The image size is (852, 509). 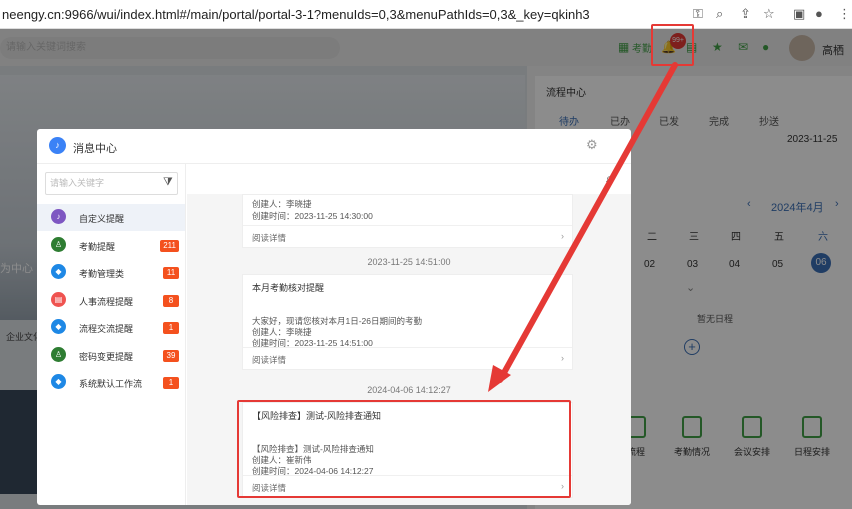 What do you see at coordinates (672, 45) in the screenshot?
I see `bell-highlight-box` at bounding box center [672, 45].